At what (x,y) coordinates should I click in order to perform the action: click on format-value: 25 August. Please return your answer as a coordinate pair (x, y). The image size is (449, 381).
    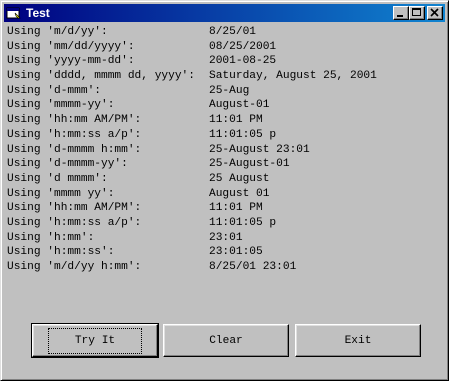
    Looking at the image, I should click on (239, 178).